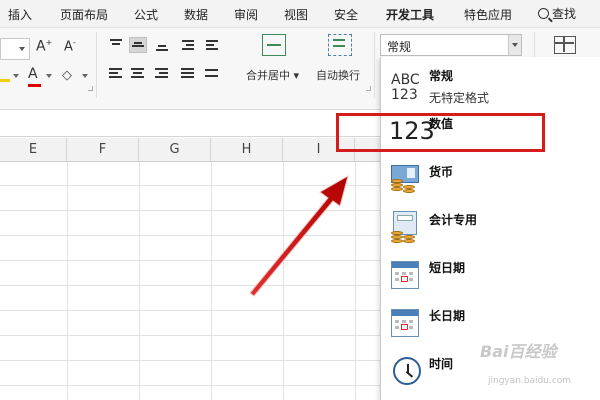 The width and height of the screenshot is (600, 400). Describe the element at coordinates (20, 14) in the screenshot. I see `menu-insert: 插入` at that location.